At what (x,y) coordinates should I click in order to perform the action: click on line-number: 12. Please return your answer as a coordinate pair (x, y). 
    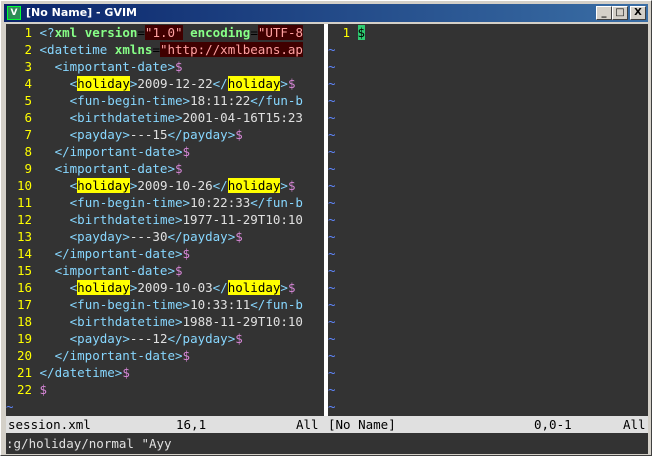
    Looking at the image, I should click on (24, 219).